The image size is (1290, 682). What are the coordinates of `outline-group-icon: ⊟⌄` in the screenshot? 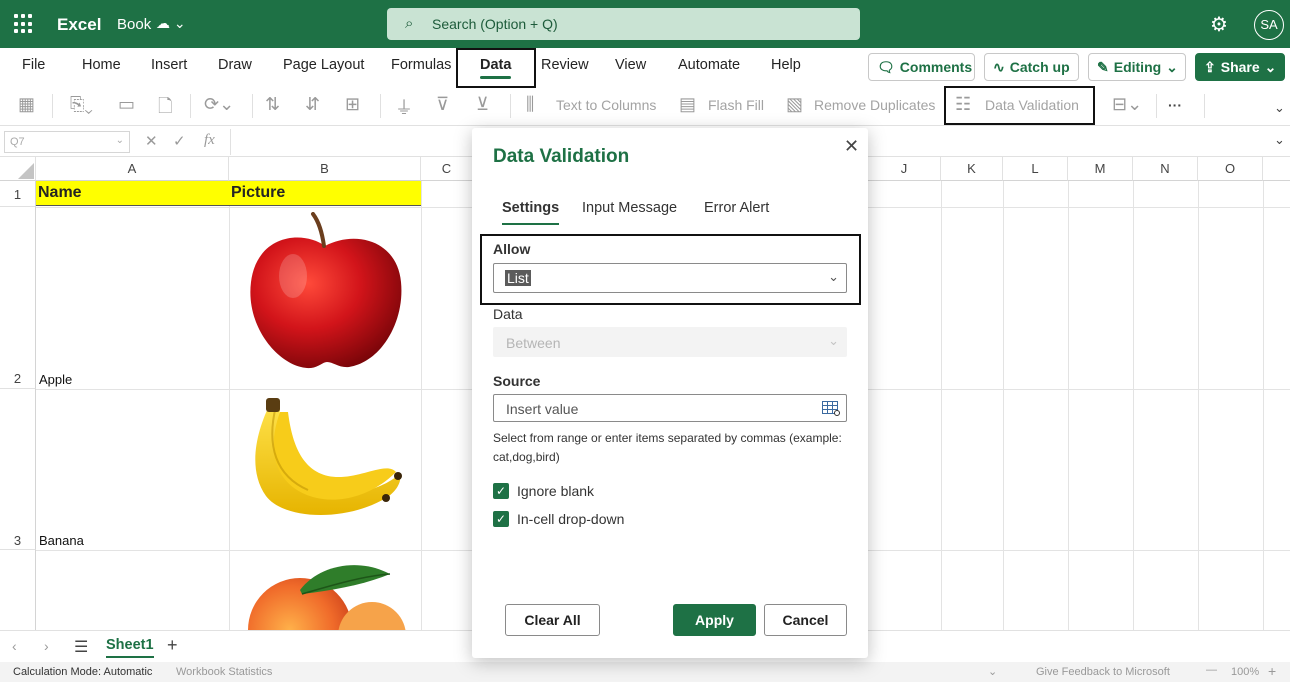 It's located at (1127, 104).